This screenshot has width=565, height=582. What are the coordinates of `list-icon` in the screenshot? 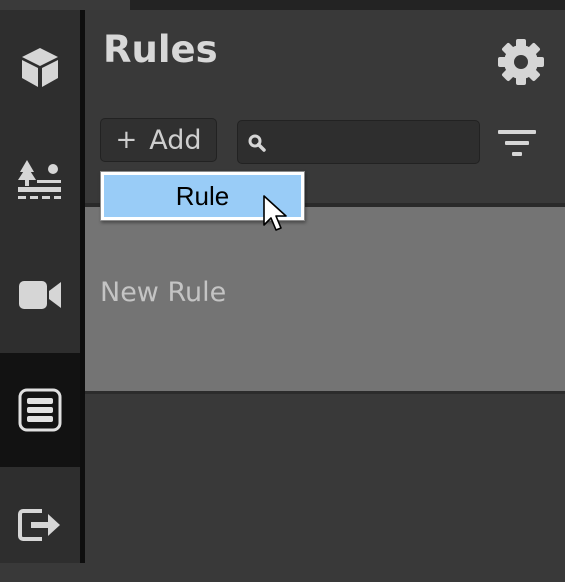 It's located at (40, 410).